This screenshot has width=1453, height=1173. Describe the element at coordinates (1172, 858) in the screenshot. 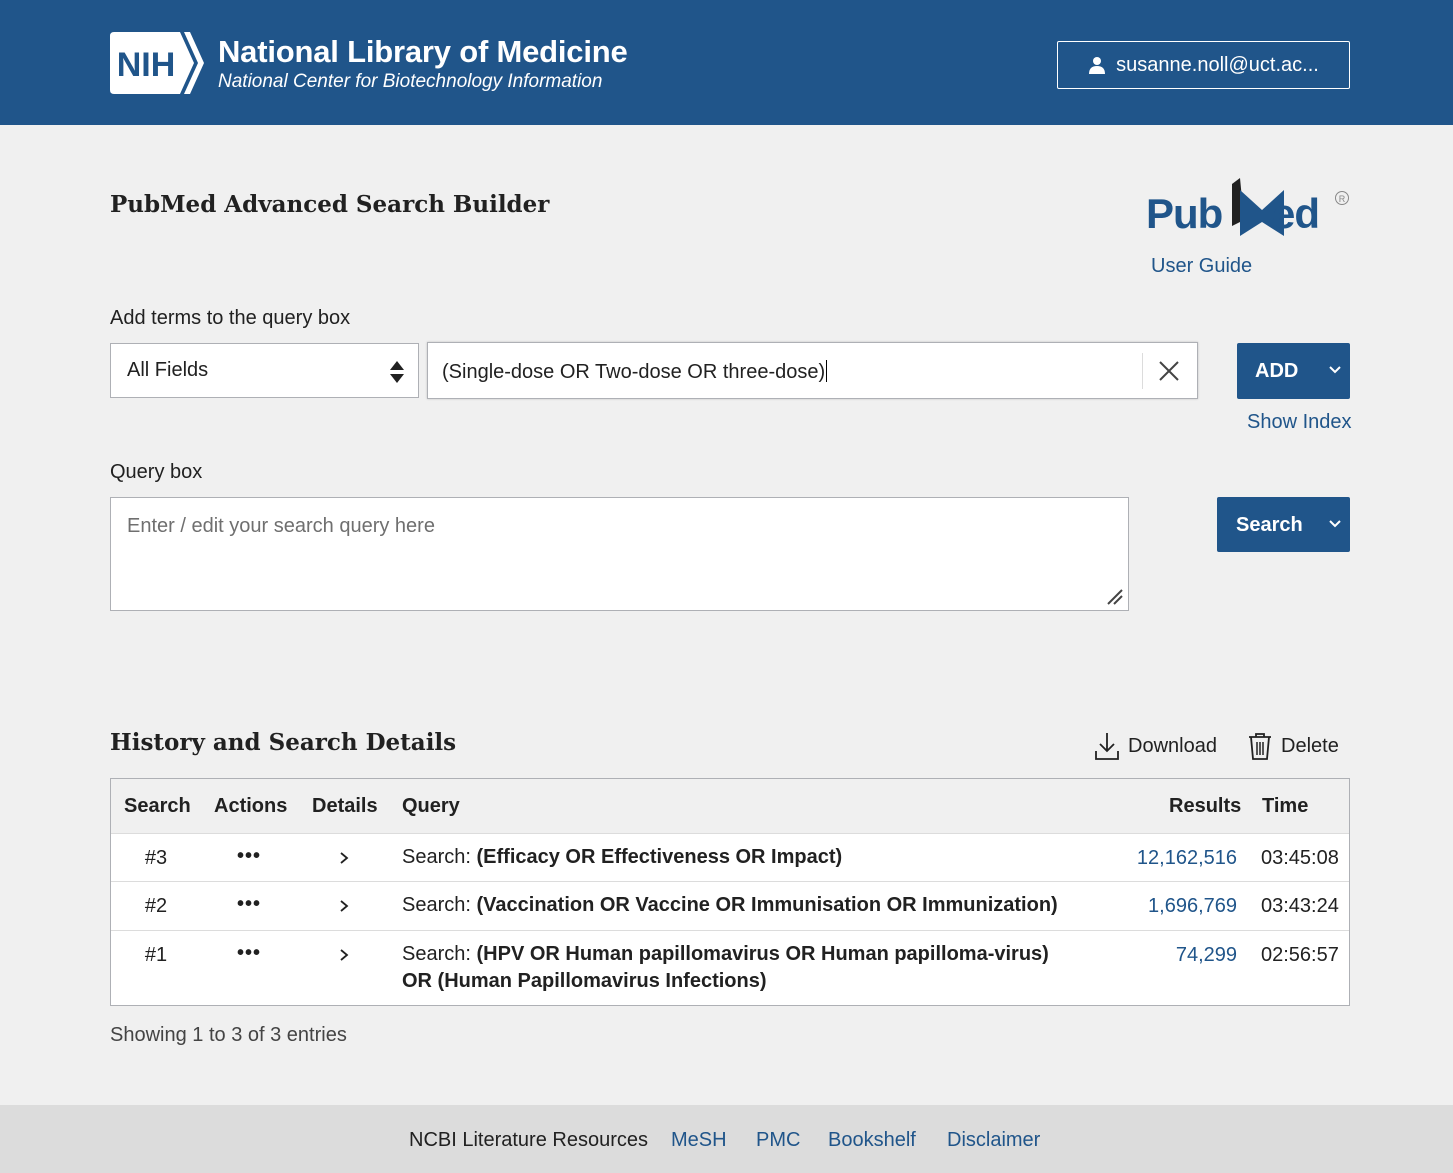

I see `results-count-link: 12,162,516` at that location.